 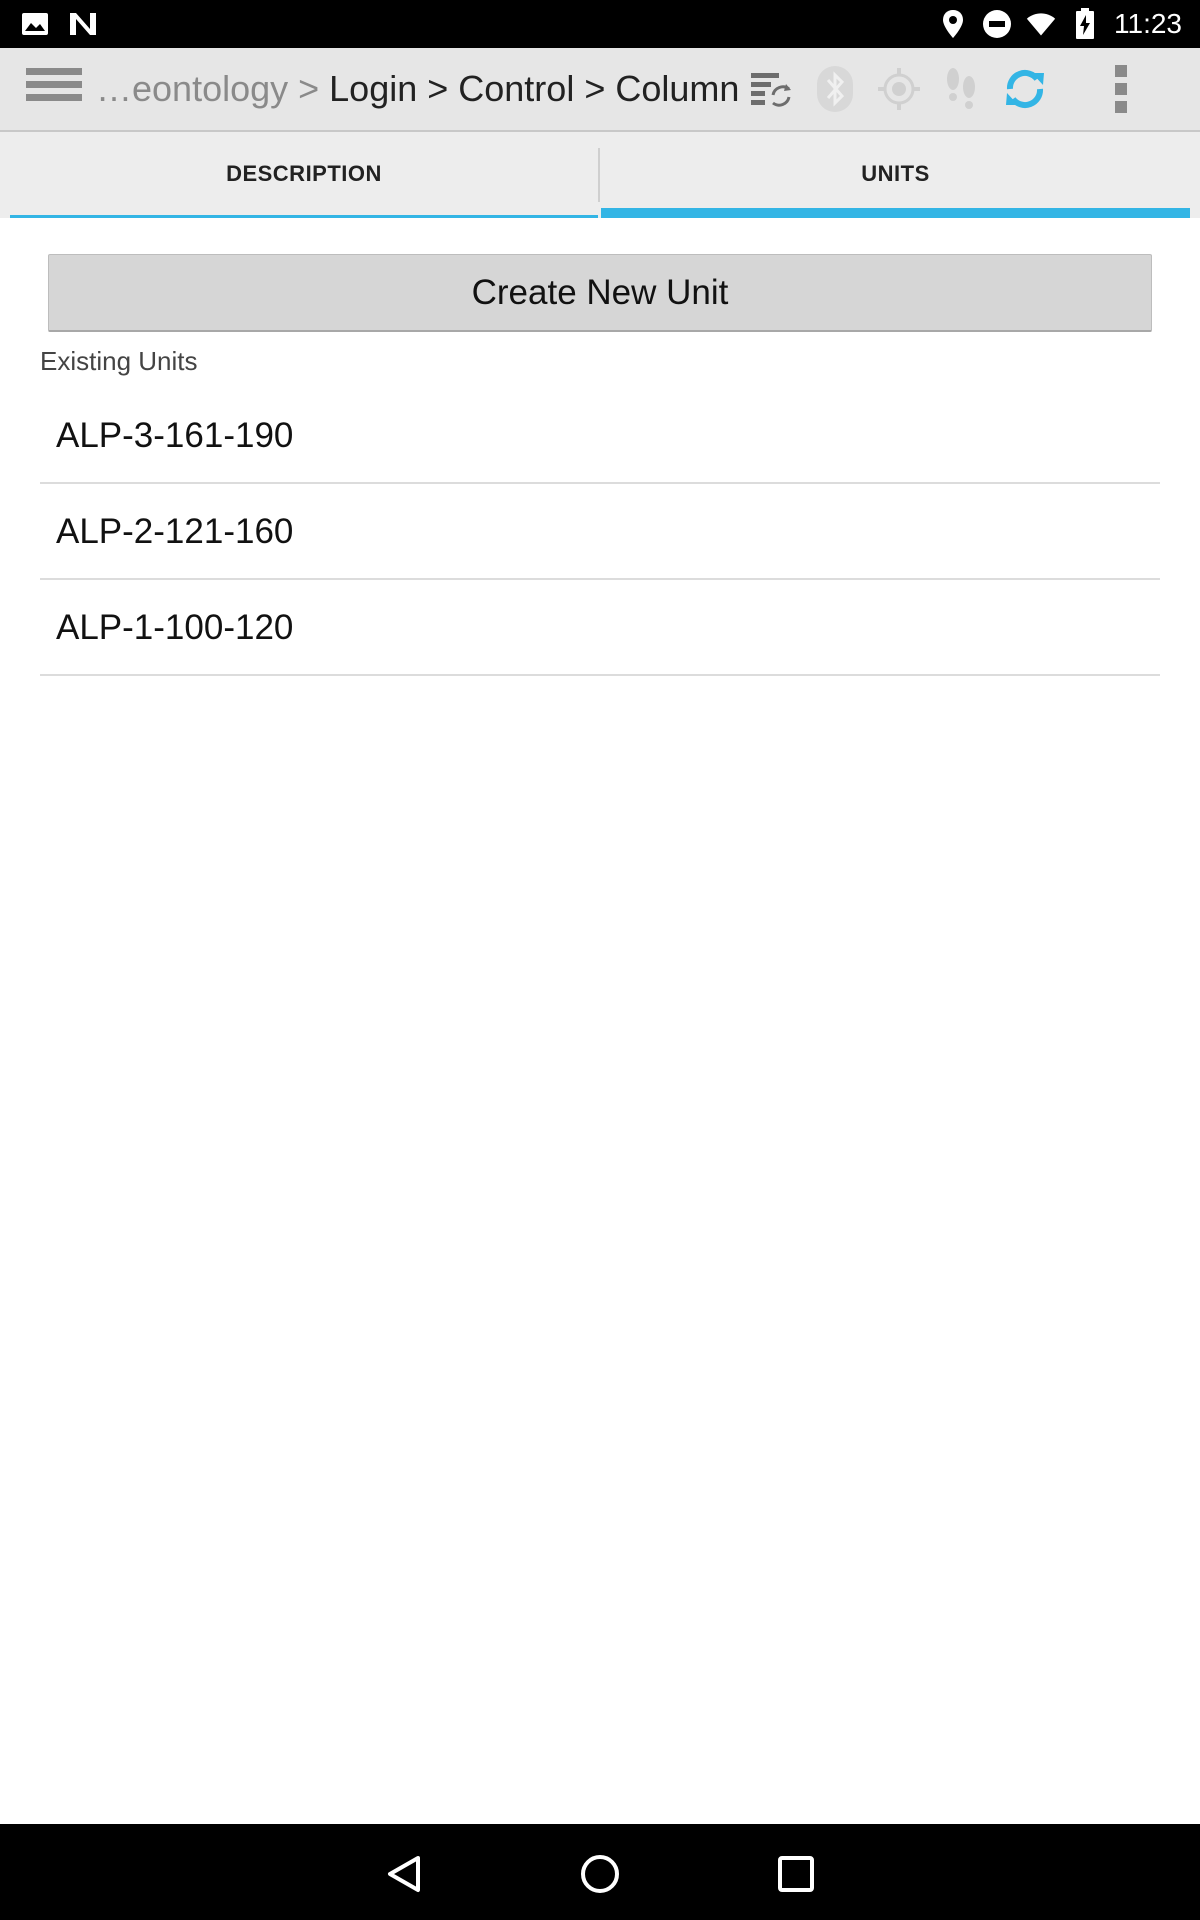 What do you see at coordinates (600, 436) in the screenshot?
I see `list-item: ALP-3-161-190` at bounding box center [600, 436].